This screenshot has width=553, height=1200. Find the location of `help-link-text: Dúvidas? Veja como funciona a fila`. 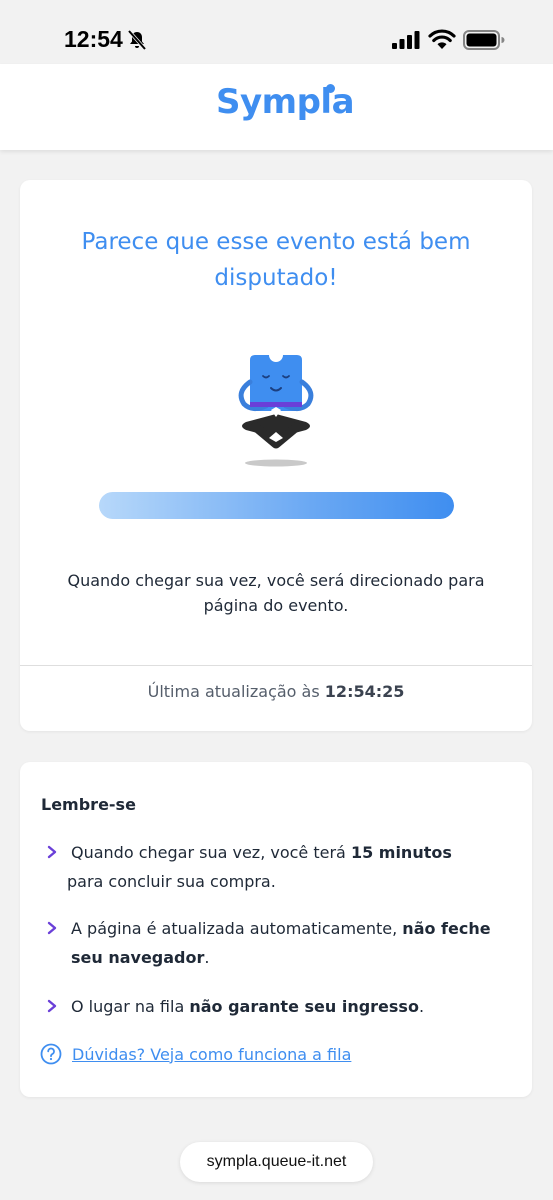

help-link-text: Dúvidas? Veja como funciona a fila is located at coordinates (211, 1054).